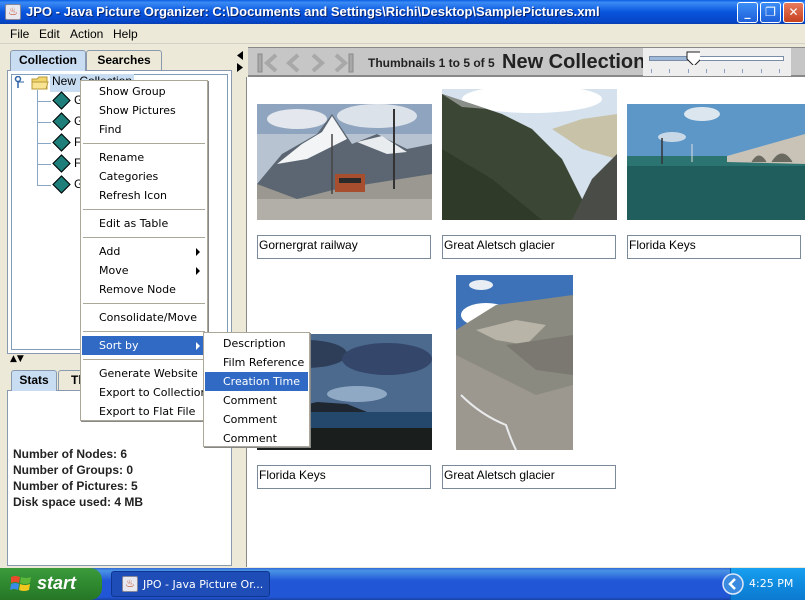  What do you see at coordinates (147, 411) in the screenshot?
I see `menu-item-label: Export to Flat File` at bounding box center [147, 411].